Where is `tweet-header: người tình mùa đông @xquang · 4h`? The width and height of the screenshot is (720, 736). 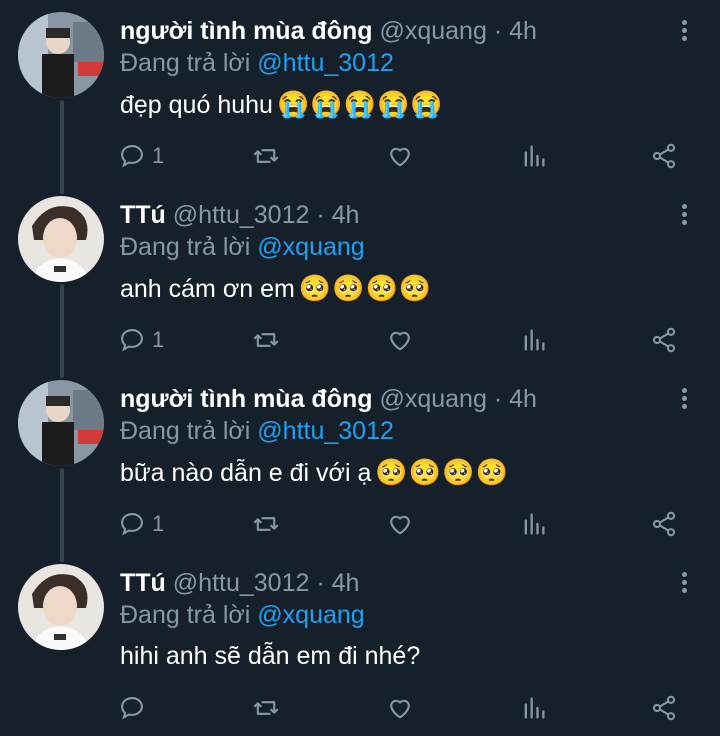 tweet-header: người tình mùa đông @xquang · 4h is located at coordinates (328, 399).